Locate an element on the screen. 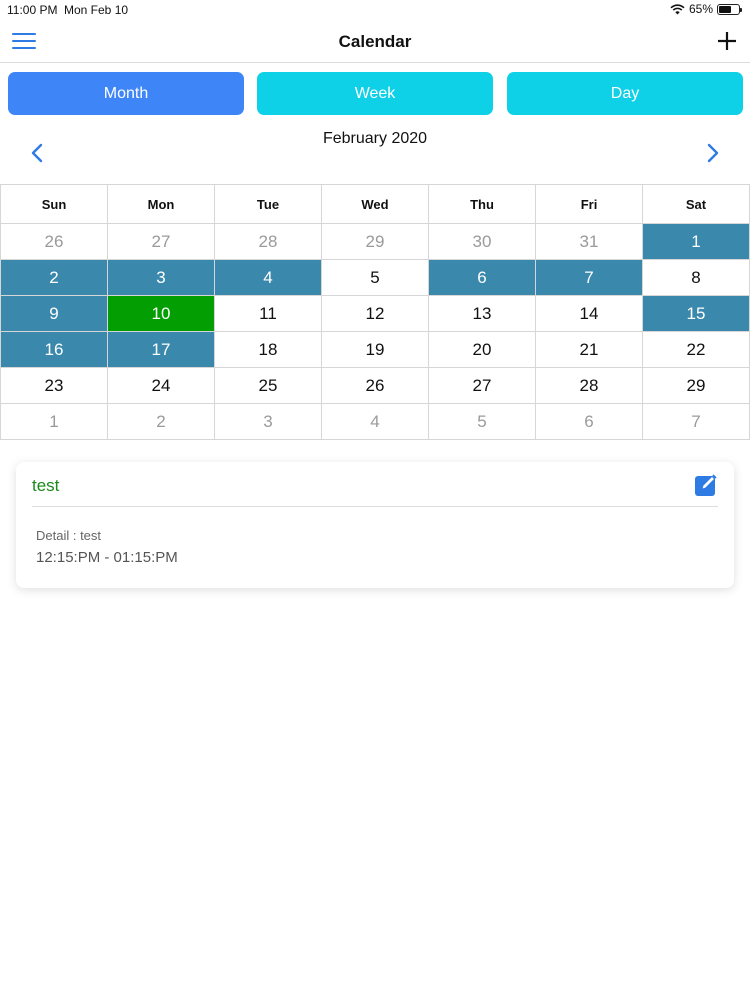 Image resolution: width=750 pixels, height=1000 pixels. chevron-right-icon is located at coordinates (713, 153).